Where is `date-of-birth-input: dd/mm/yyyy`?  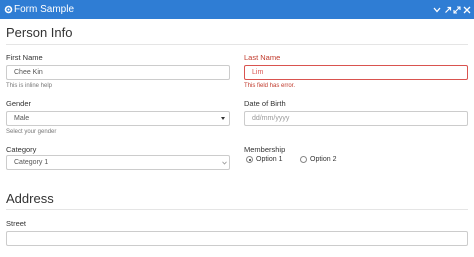
date-of-birth-input: dd/mm/yyyy is located at coordinates (356, 118).